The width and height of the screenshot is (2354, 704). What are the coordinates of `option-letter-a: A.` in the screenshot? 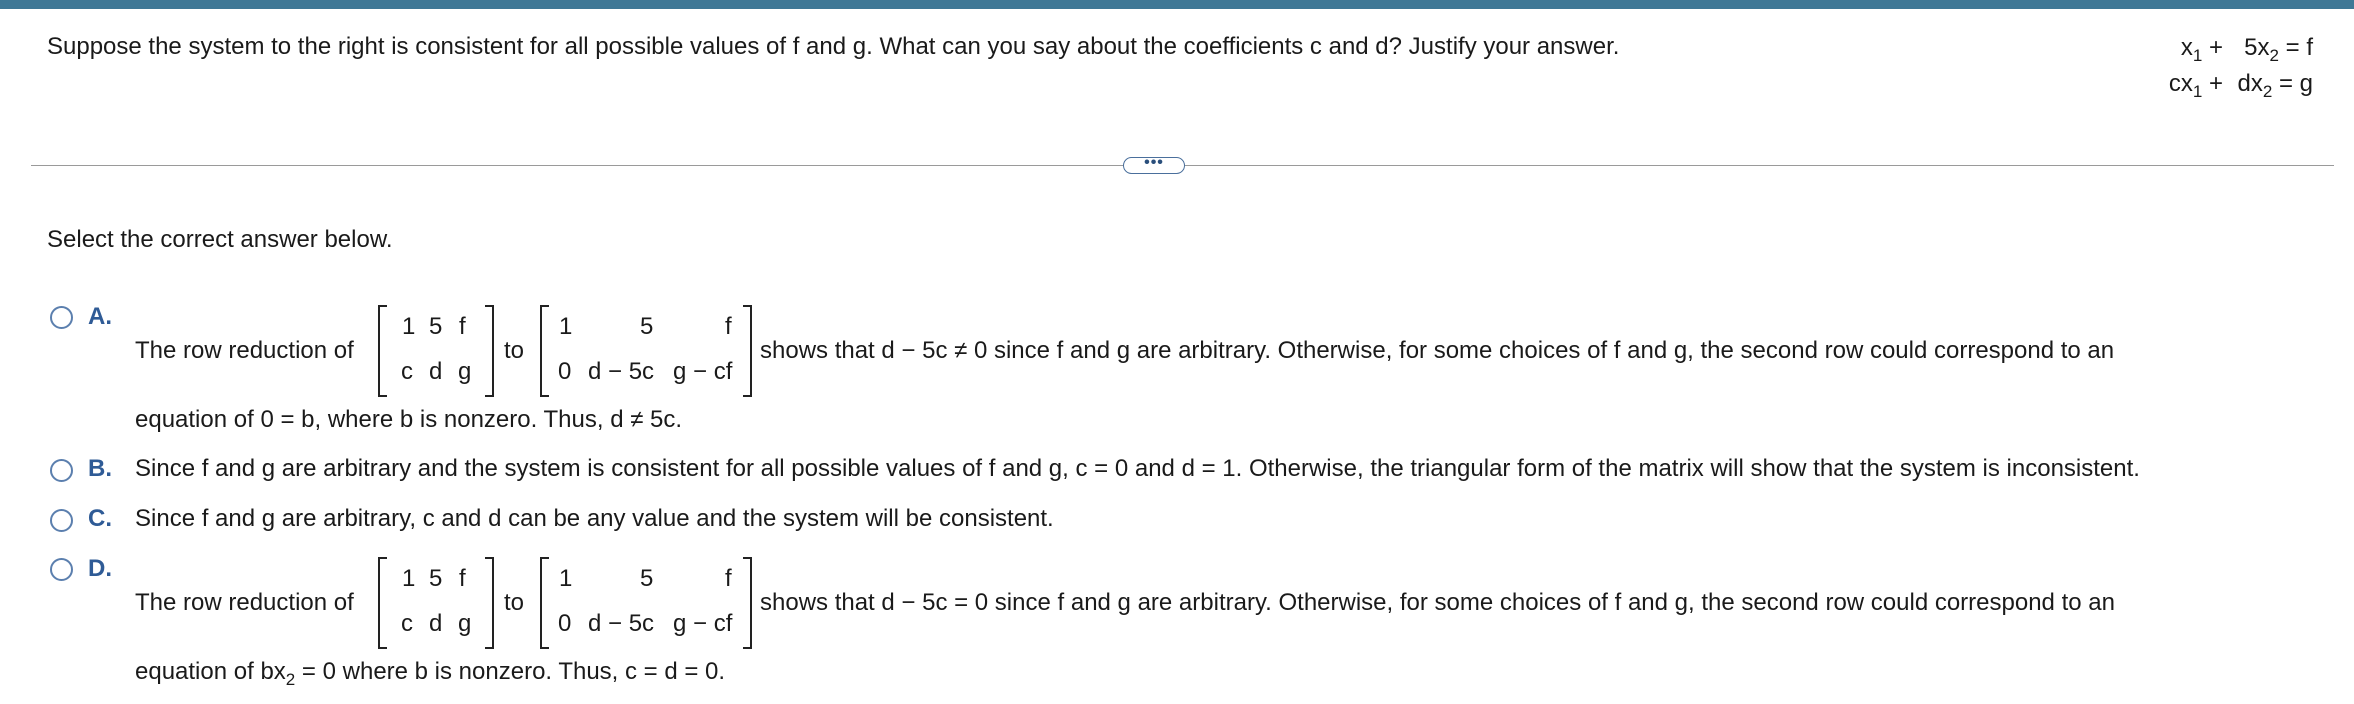 It's located at (100, 316).